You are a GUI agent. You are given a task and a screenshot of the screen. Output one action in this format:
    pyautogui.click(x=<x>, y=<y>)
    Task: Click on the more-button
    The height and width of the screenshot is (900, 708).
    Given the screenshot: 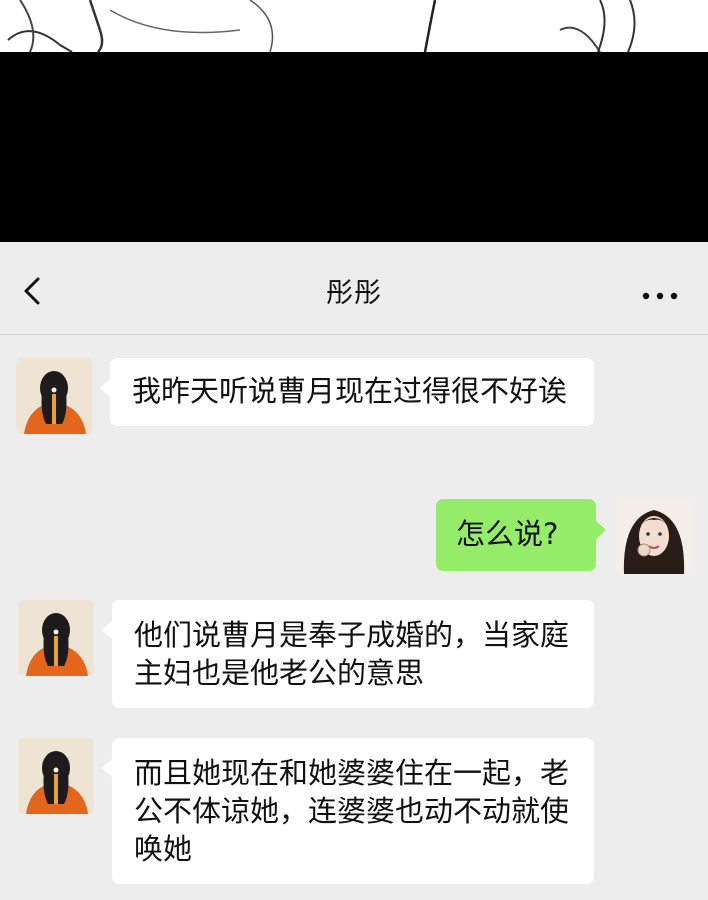 What is the action you would take?
    pyautogui.click(x=660, y=296)
    